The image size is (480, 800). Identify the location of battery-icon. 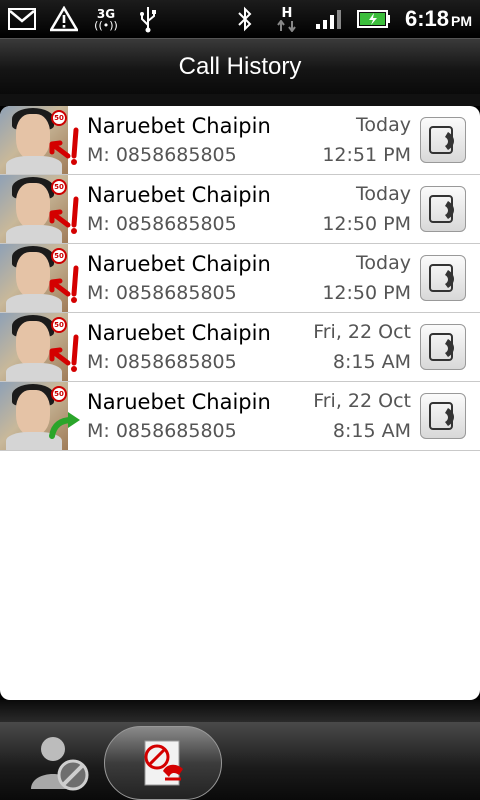
(373, 19).